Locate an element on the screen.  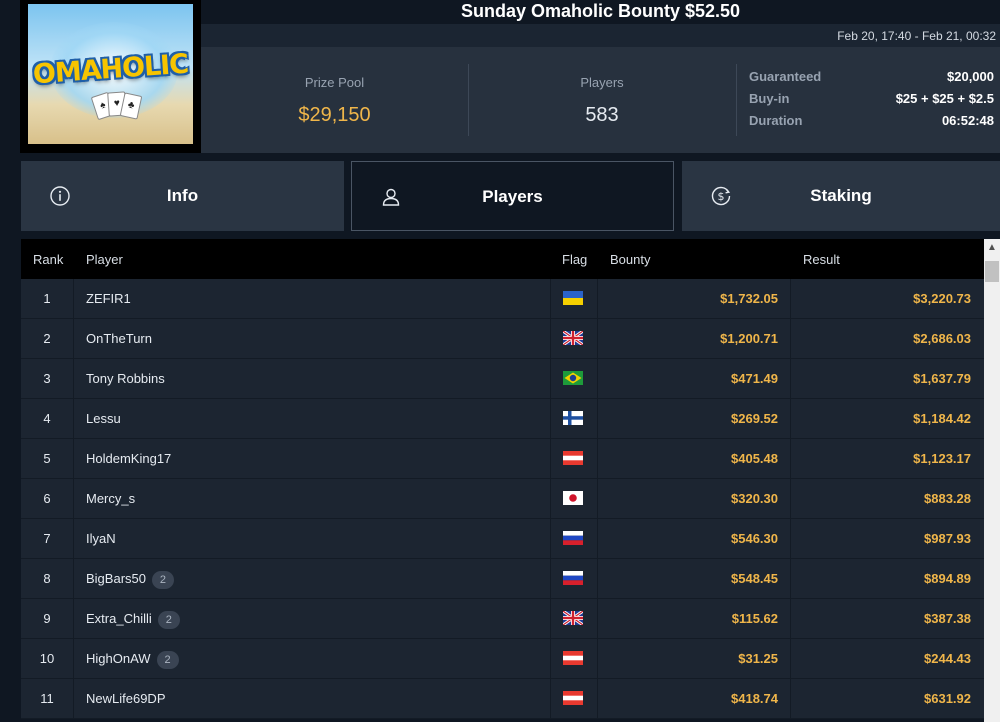
table-row: 6 Mercy_s $320.30 $883.28 is located at coordinates (502, 499).